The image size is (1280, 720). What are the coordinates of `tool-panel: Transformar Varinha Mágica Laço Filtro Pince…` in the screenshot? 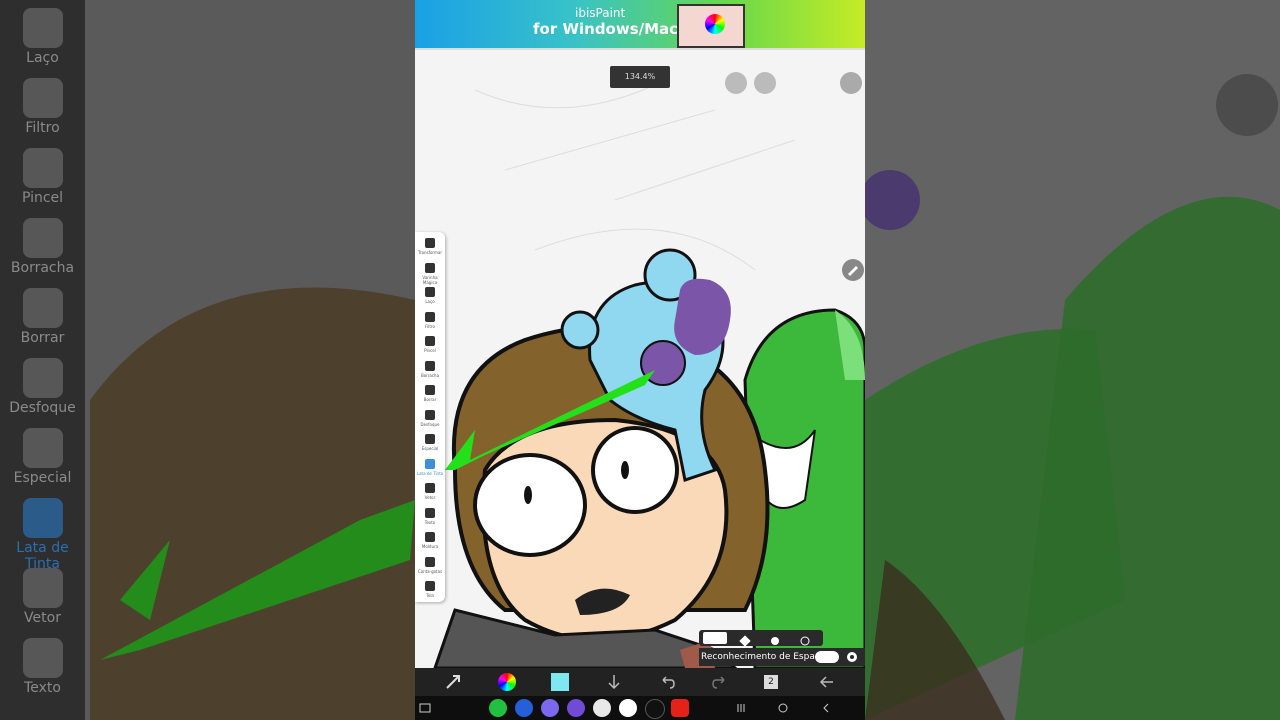 It's located at (430, 417).